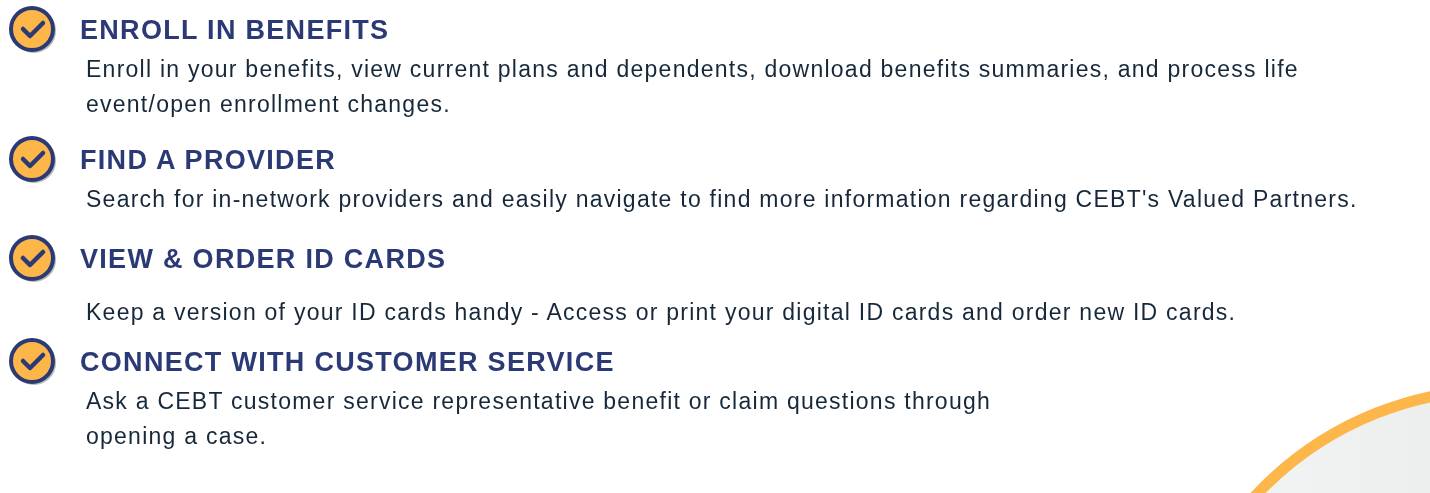  I want to click on feature-description: Ask a CEBT customer service representative benefit or claim questions through opening a case., so click(539, 419).